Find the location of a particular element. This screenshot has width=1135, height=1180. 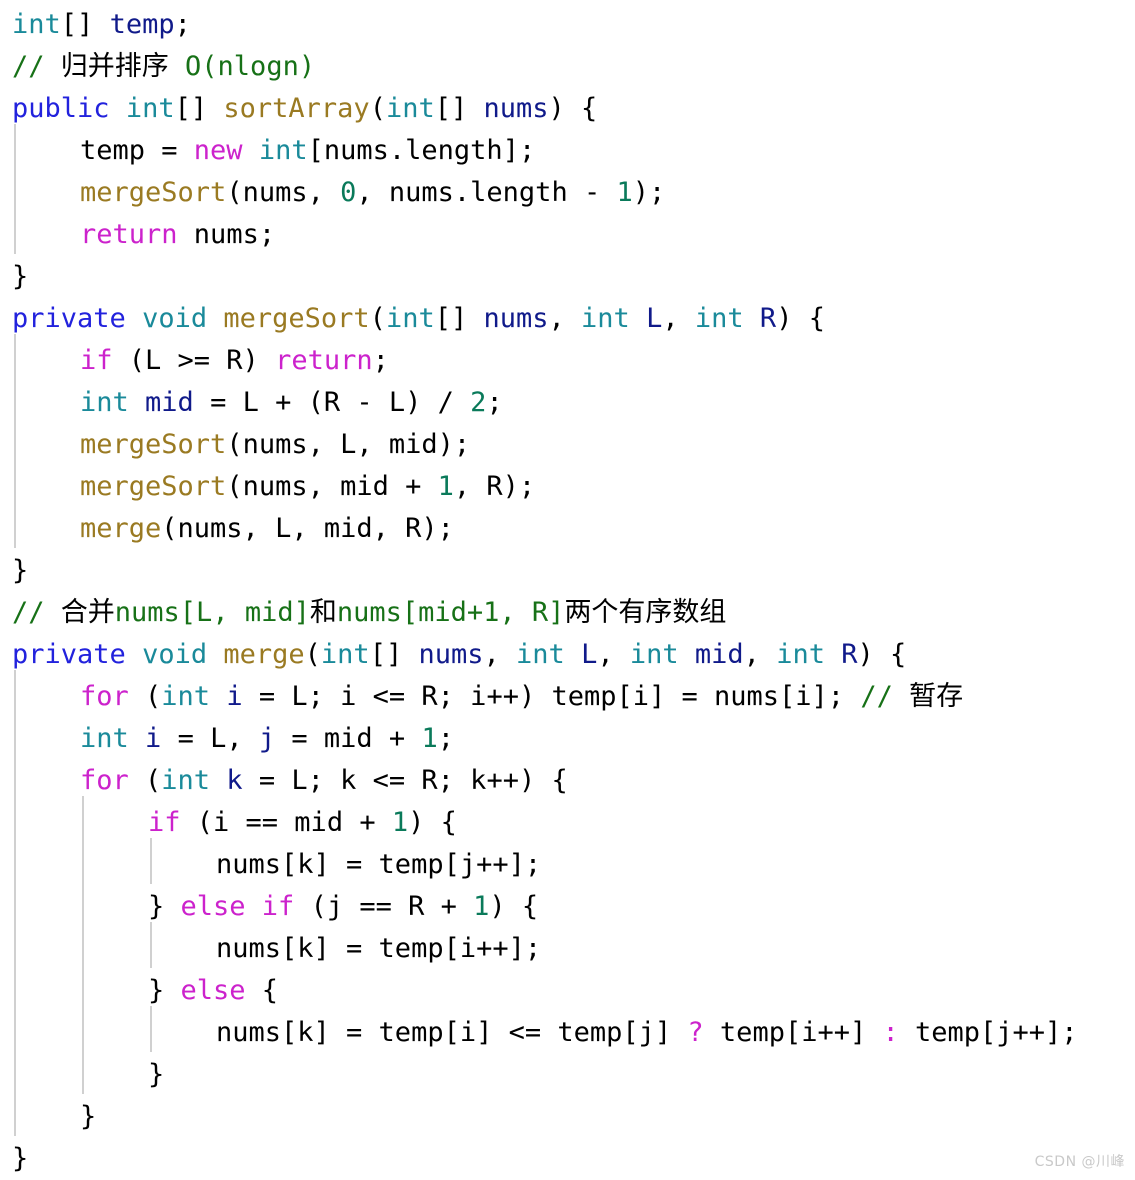

code-line: if (i == mid + 1) { is located at coordinates (567, 823).